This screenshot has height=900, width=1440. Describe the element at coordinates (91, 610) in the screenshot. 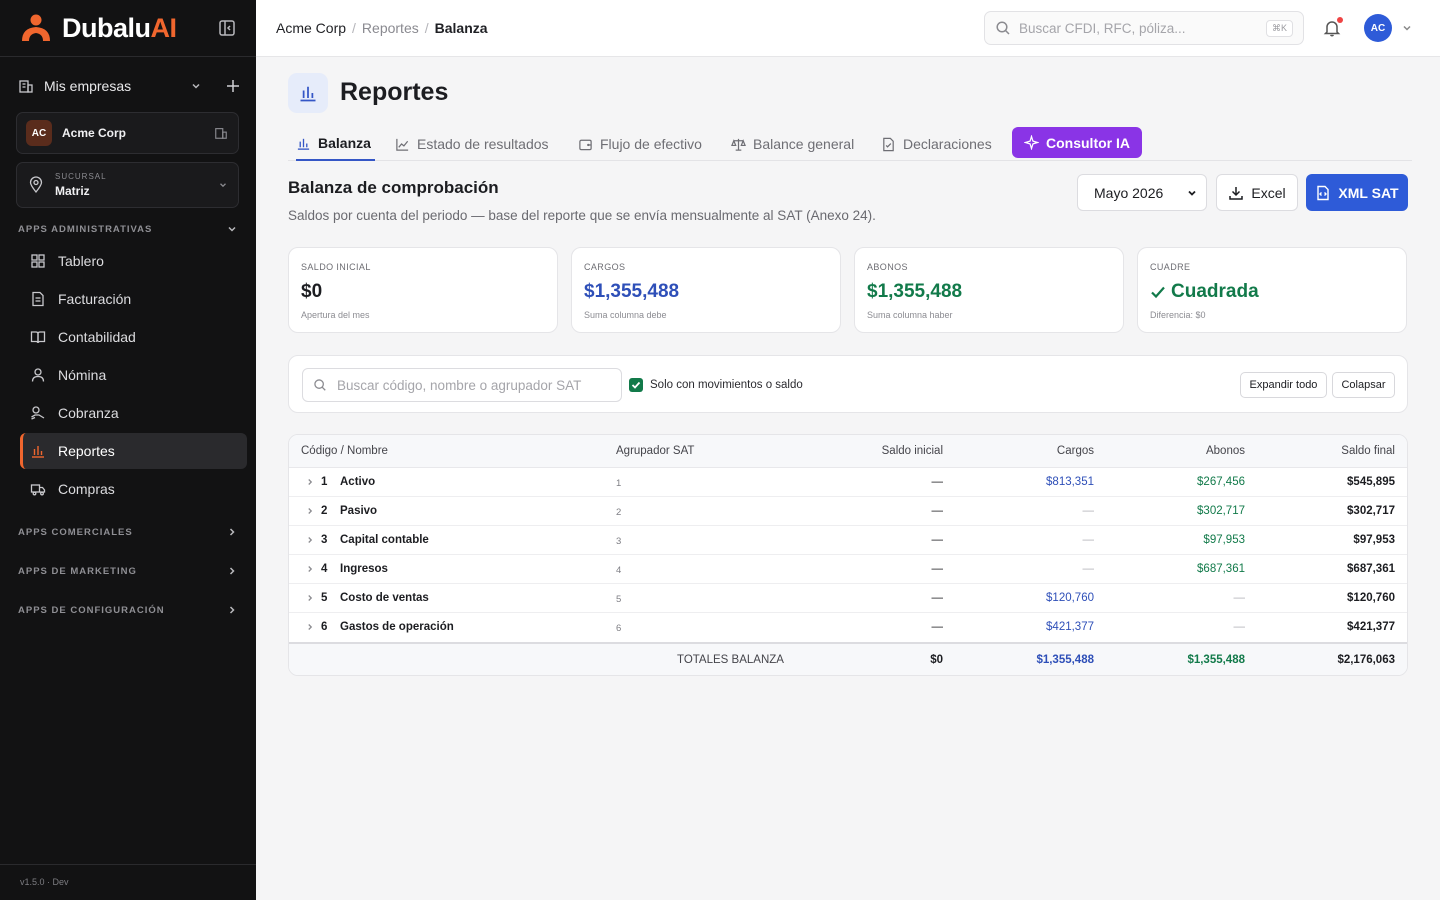

I see `section-label: APPS DE CONFIGURACIÓN` at that location.